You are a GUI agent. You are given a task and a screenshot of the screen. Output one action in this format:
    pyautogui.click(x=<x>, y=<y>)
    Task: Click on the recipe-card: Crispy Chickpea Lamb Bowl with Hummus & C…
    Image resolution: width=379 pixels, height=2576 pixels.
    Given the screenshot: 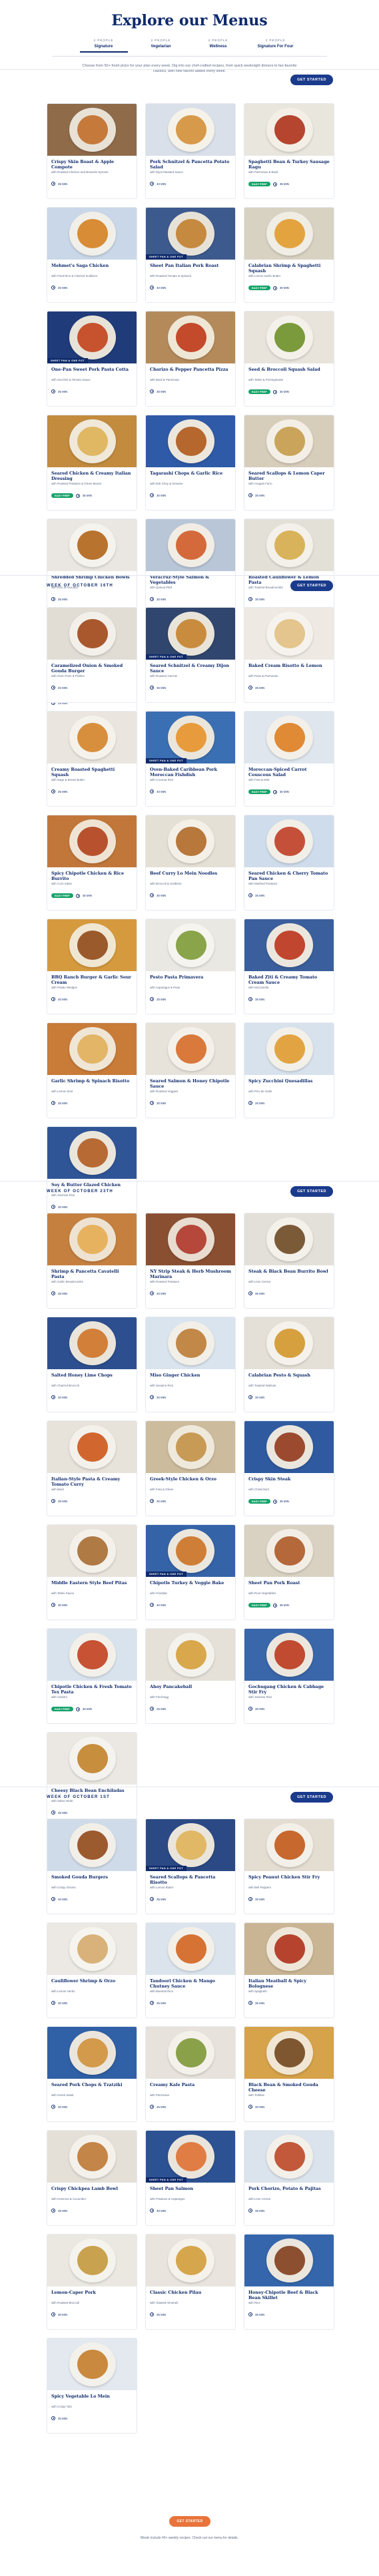 What is the action you would take?
    pyautogui.click(x=92, y=2178)
    